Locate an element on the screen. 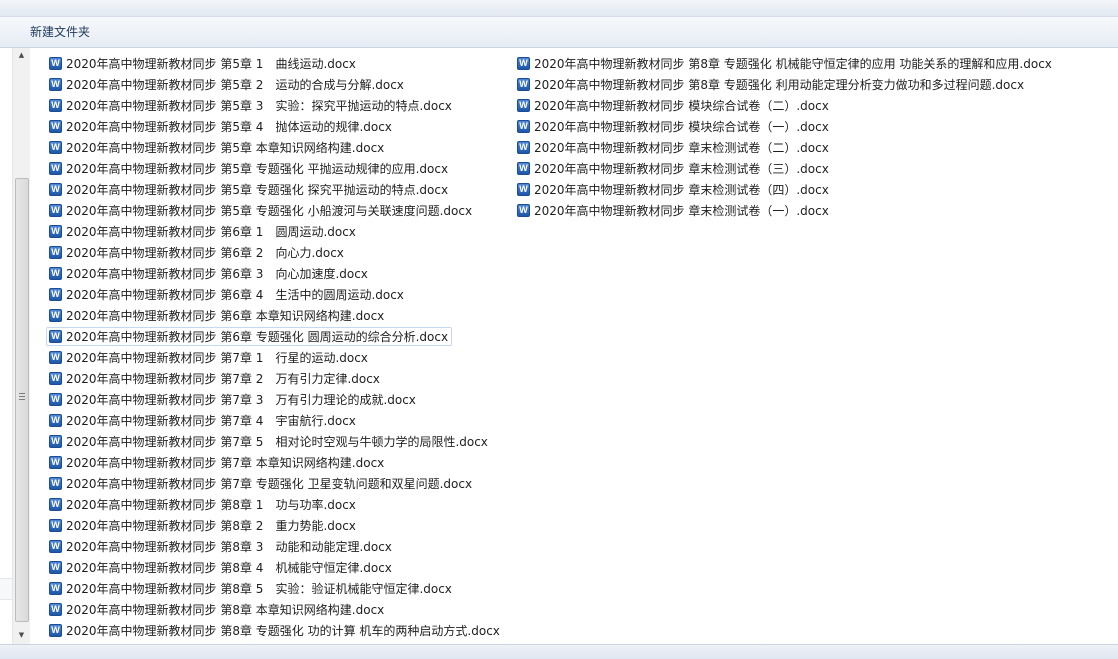 This screenshot has width=1118, height=659. file-name: 2020年高中物理新教材同步 第5章 4 抛体运动的规律.docx is located at coordinates (229, 127).